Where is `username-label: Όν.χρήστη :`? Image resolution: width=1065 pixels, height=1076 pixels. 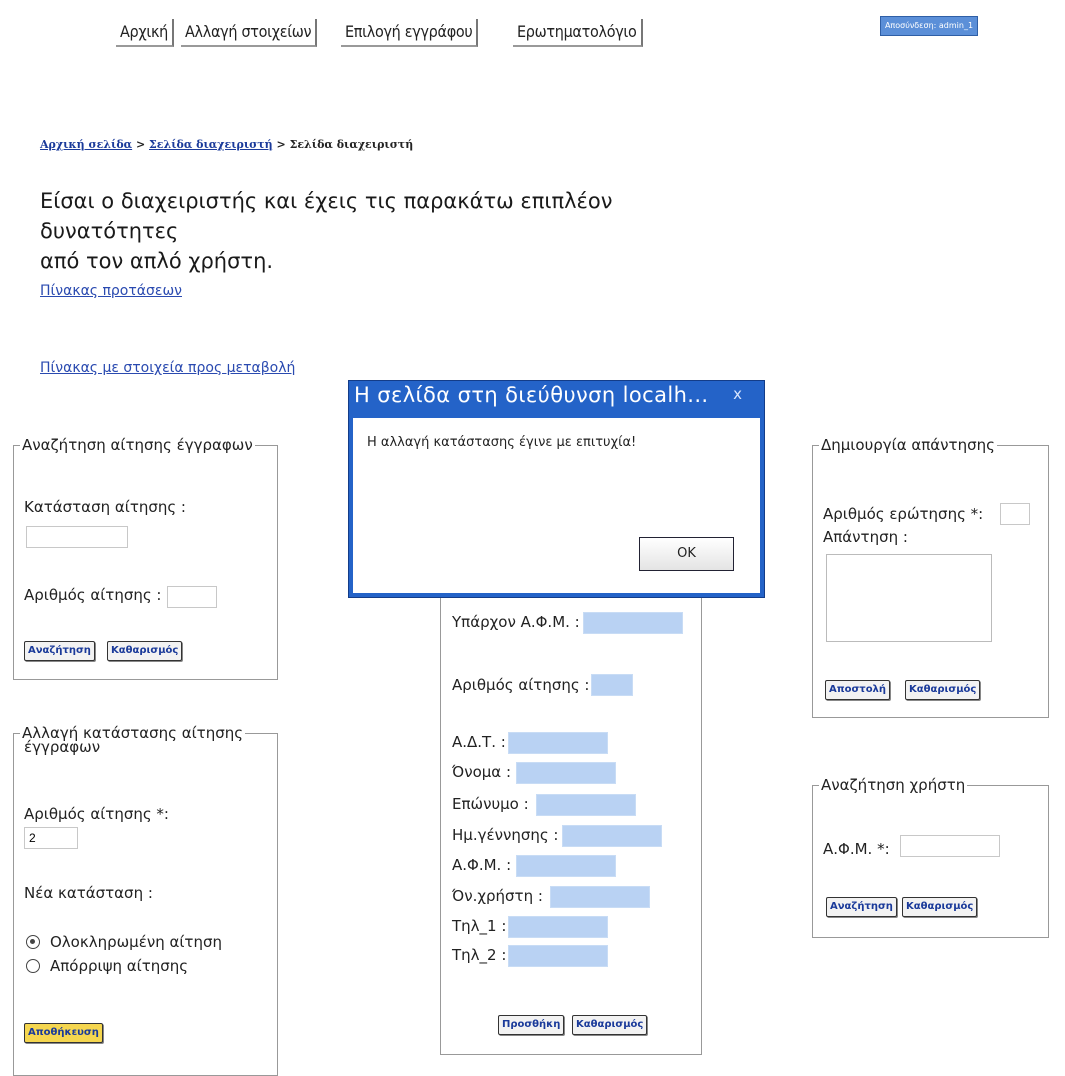
username-label: Όν.χρήστη : is located at coordinates (497, 896).